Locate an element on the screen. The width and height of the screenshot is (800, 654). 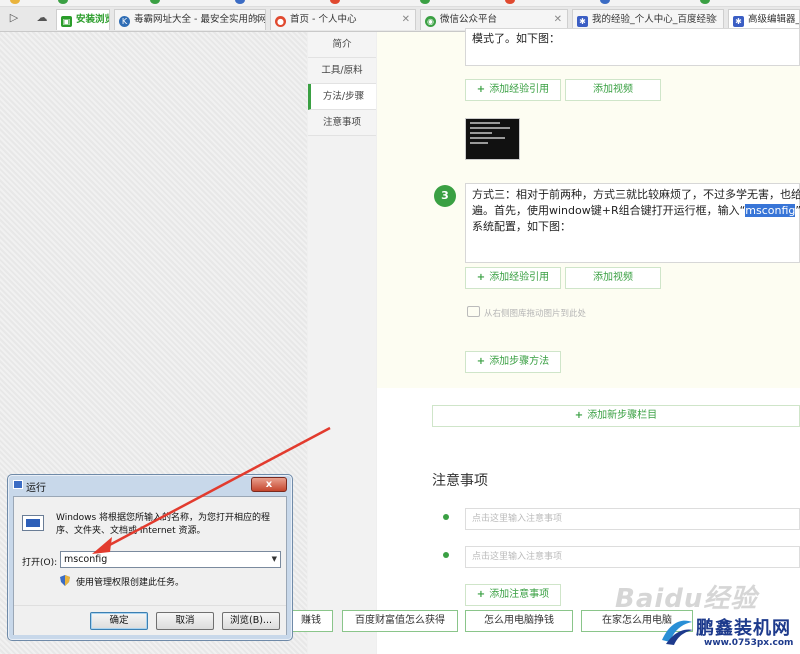
close-button: x is located at coordinates (269, 484).